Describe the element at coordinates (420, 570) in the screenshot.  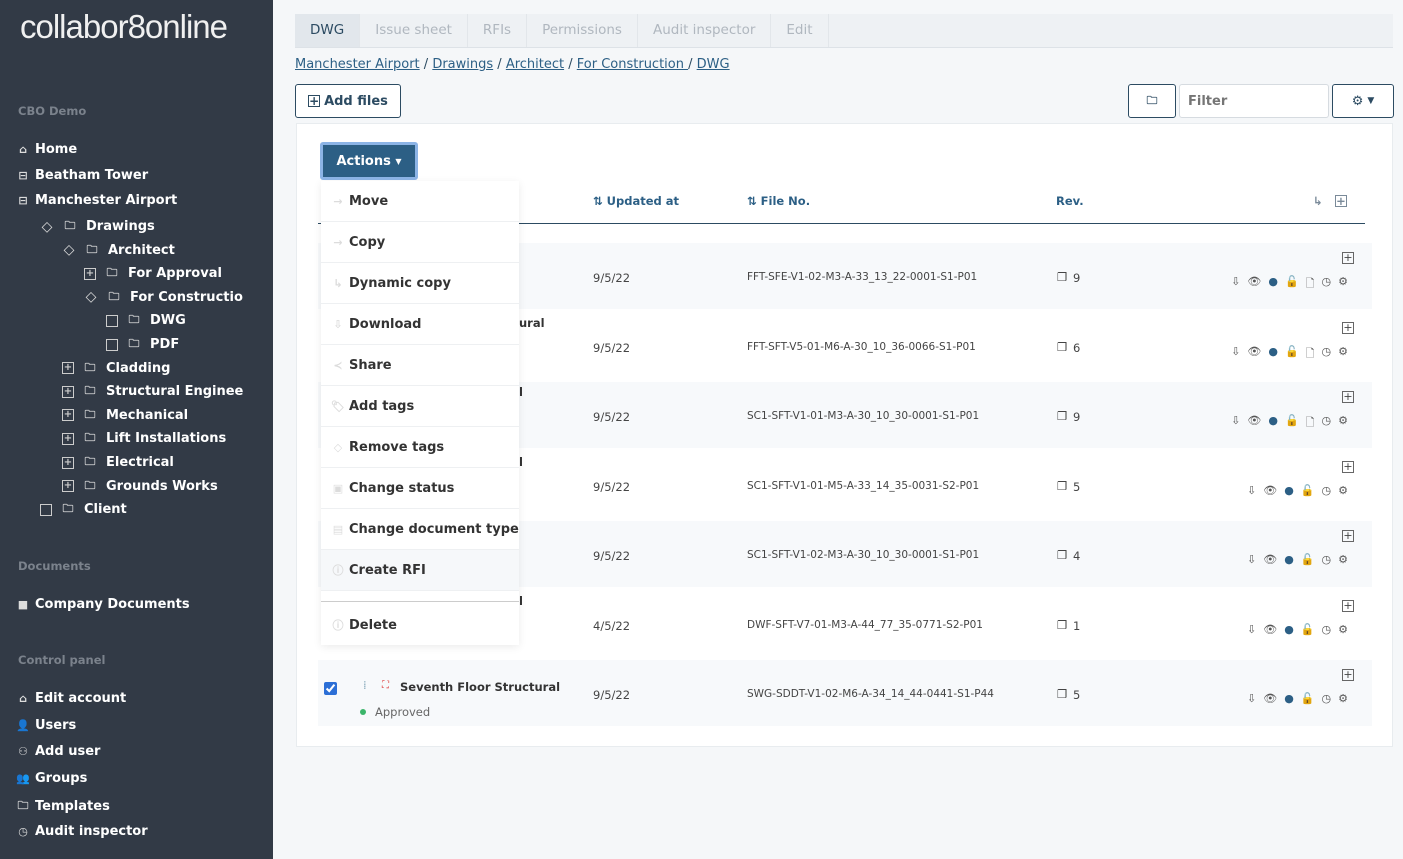
I see `menu-item-create-rfi: ⓘ Create RFI` at that location.